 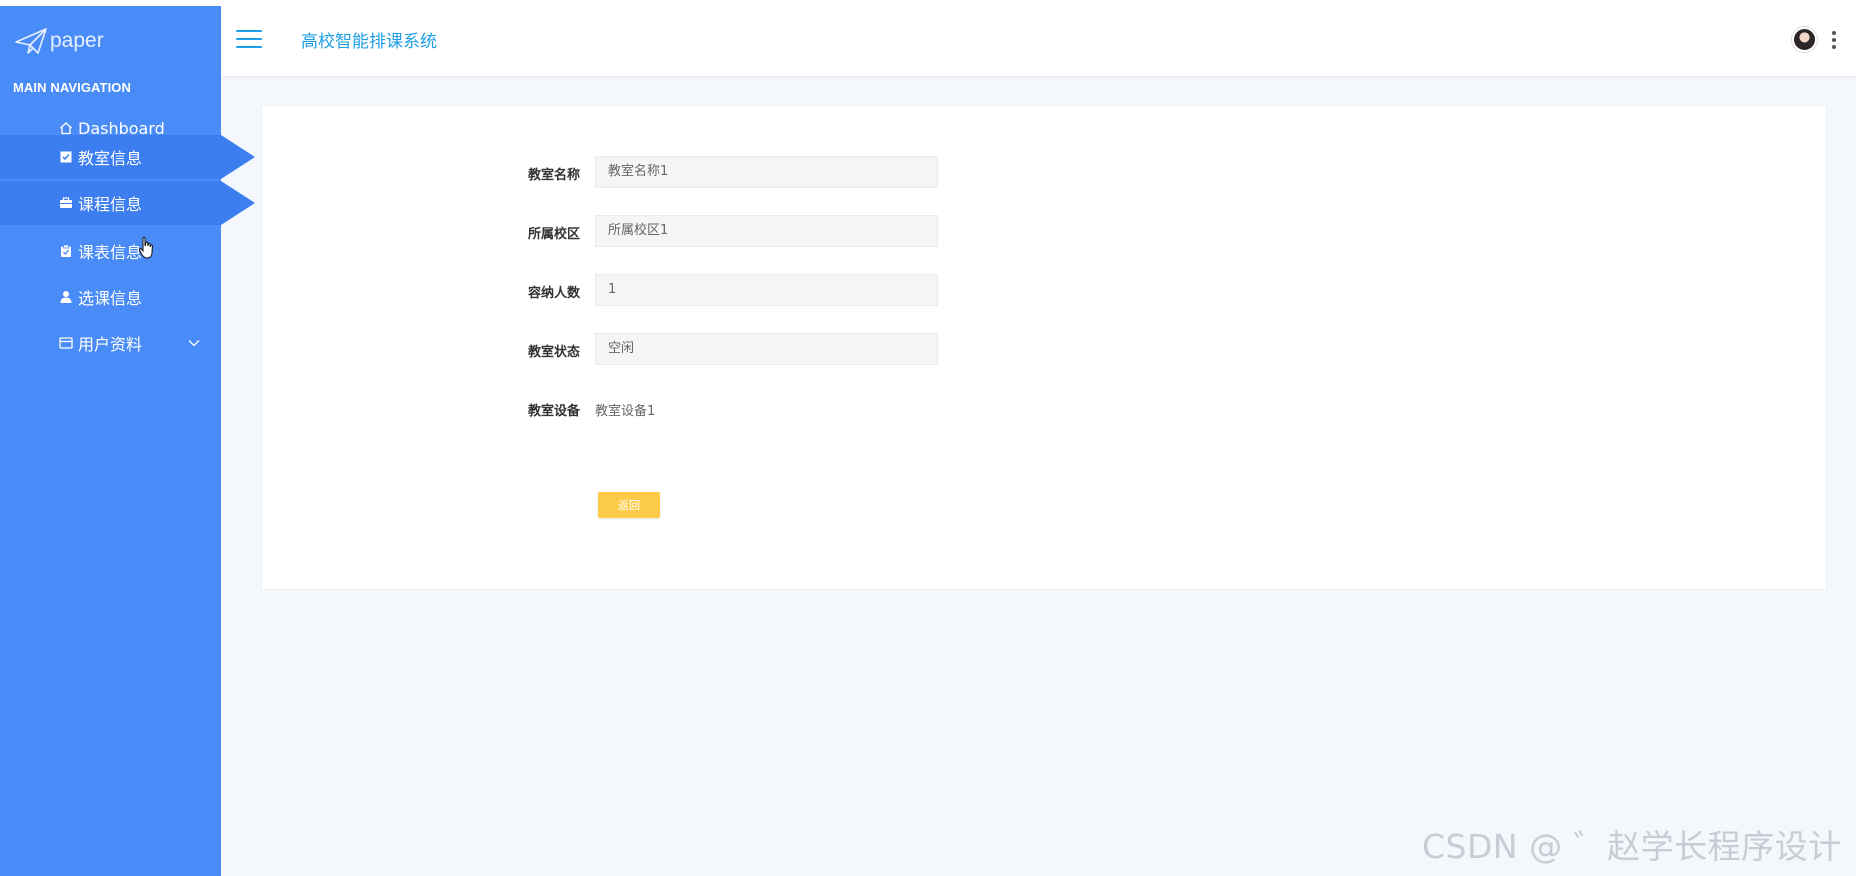 I want to click on form-row-capacity: 容纳人数 1, so click(x=1044, y=290).